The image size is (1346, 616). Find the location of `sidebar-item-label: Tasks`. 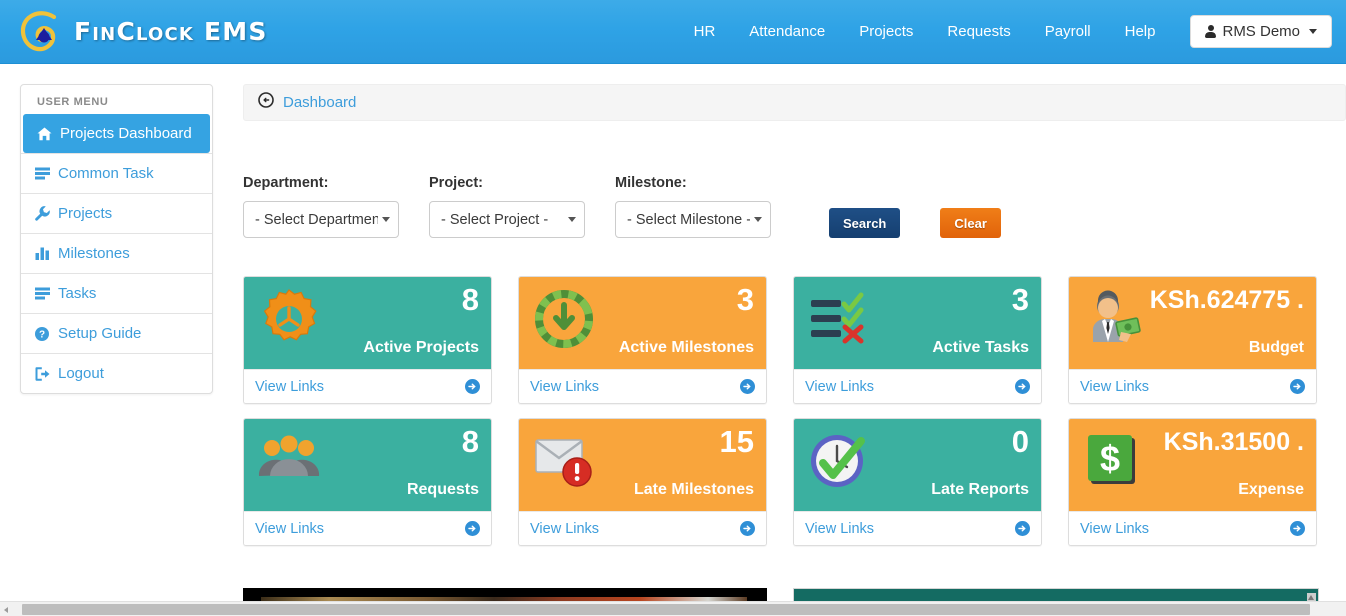

sidebar-item-label: Tasks is located at coordinates (77, 293).